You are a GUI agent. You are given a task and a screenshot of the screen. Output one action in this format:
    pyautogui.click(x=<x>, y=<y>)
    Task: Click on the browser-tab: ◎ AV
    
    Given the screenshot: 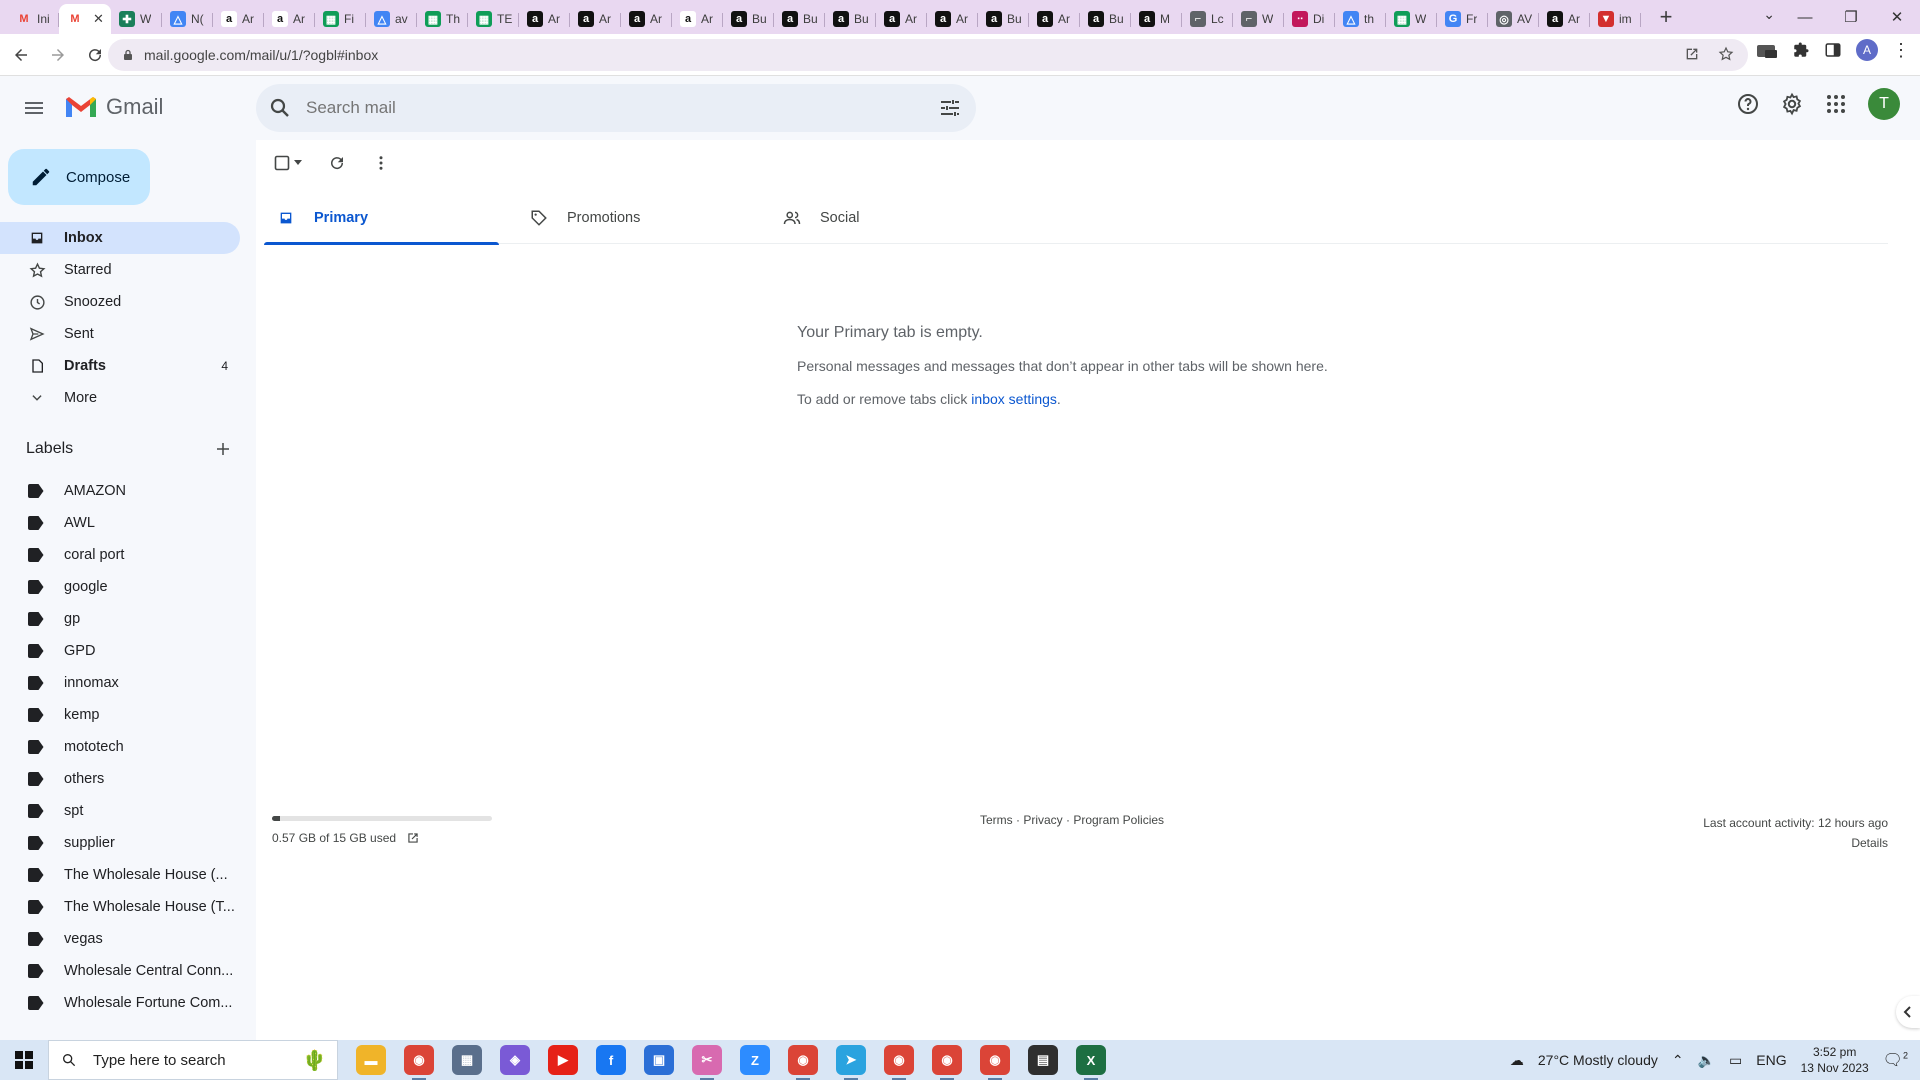 What is the action you would take?
    pyautogui.click(x=1513, y=19)
    